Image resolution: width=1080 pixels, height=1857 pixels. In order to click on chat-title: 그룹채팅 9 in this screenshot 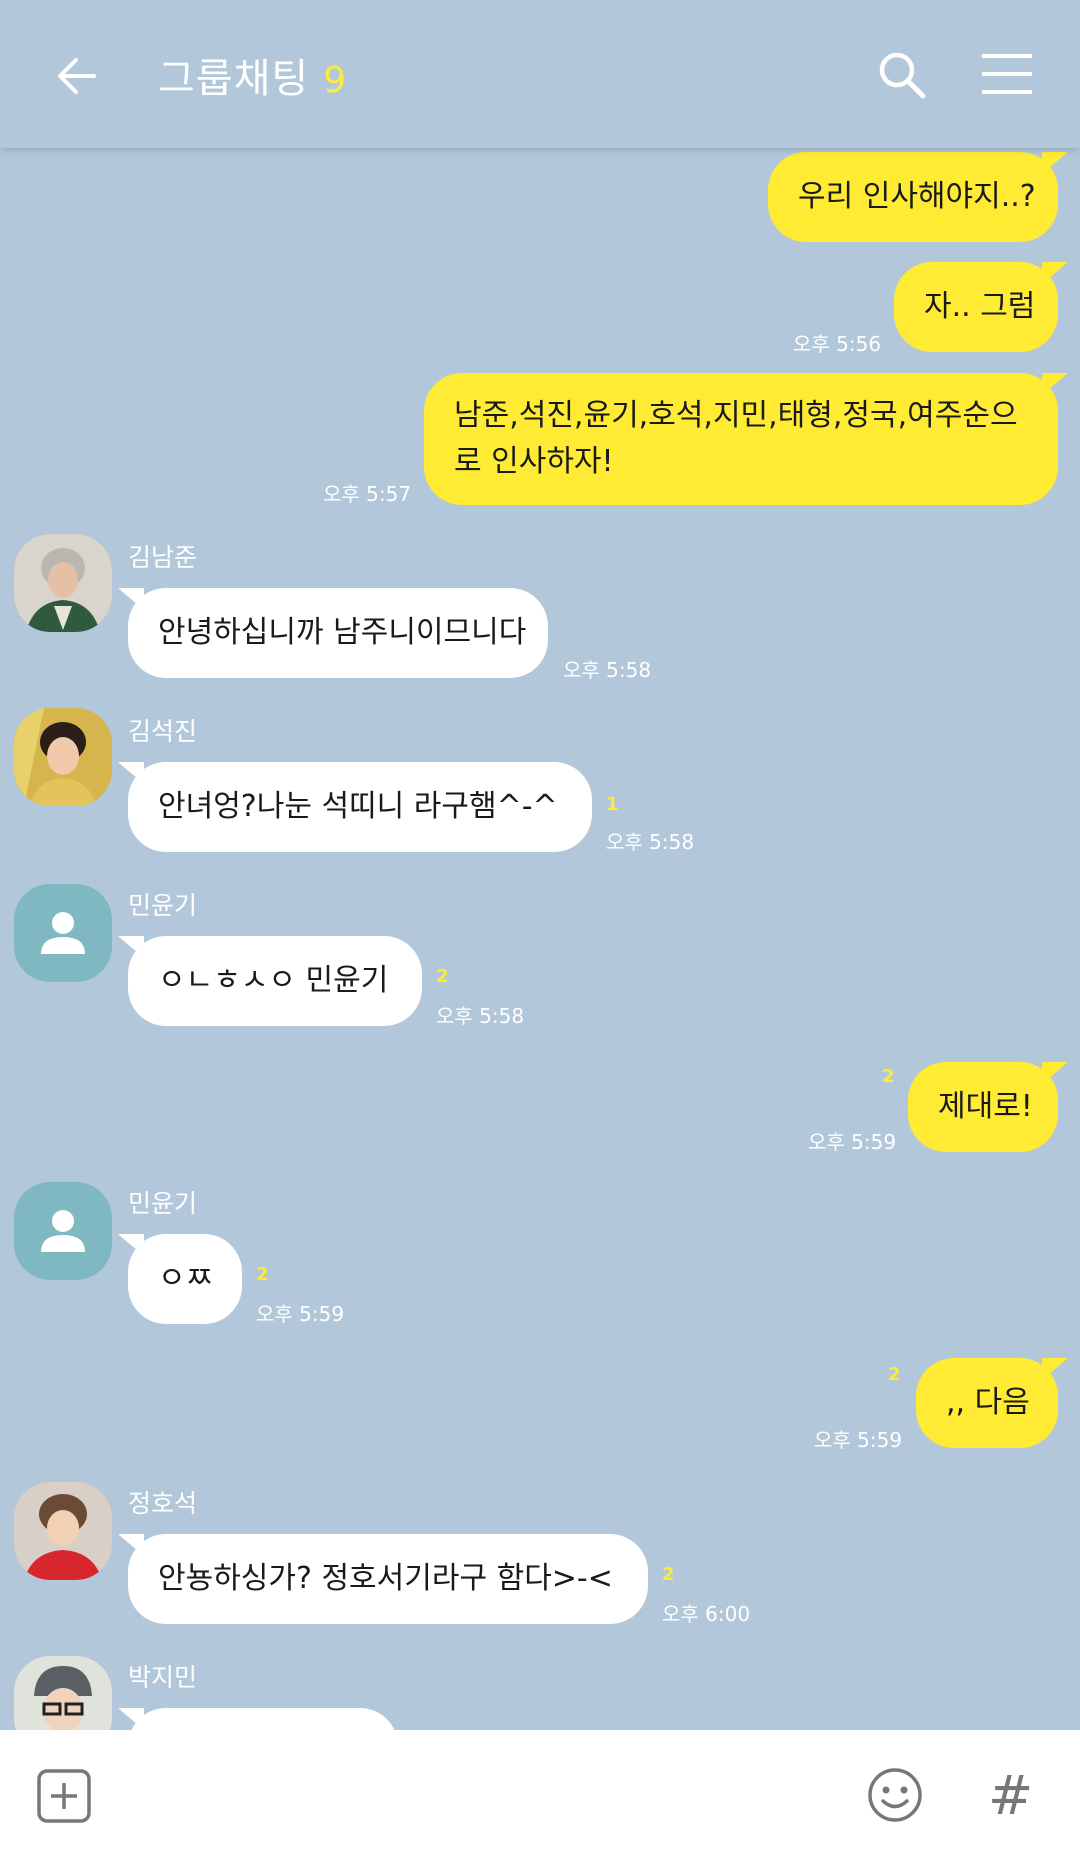, I will do `click(252, 75)`.